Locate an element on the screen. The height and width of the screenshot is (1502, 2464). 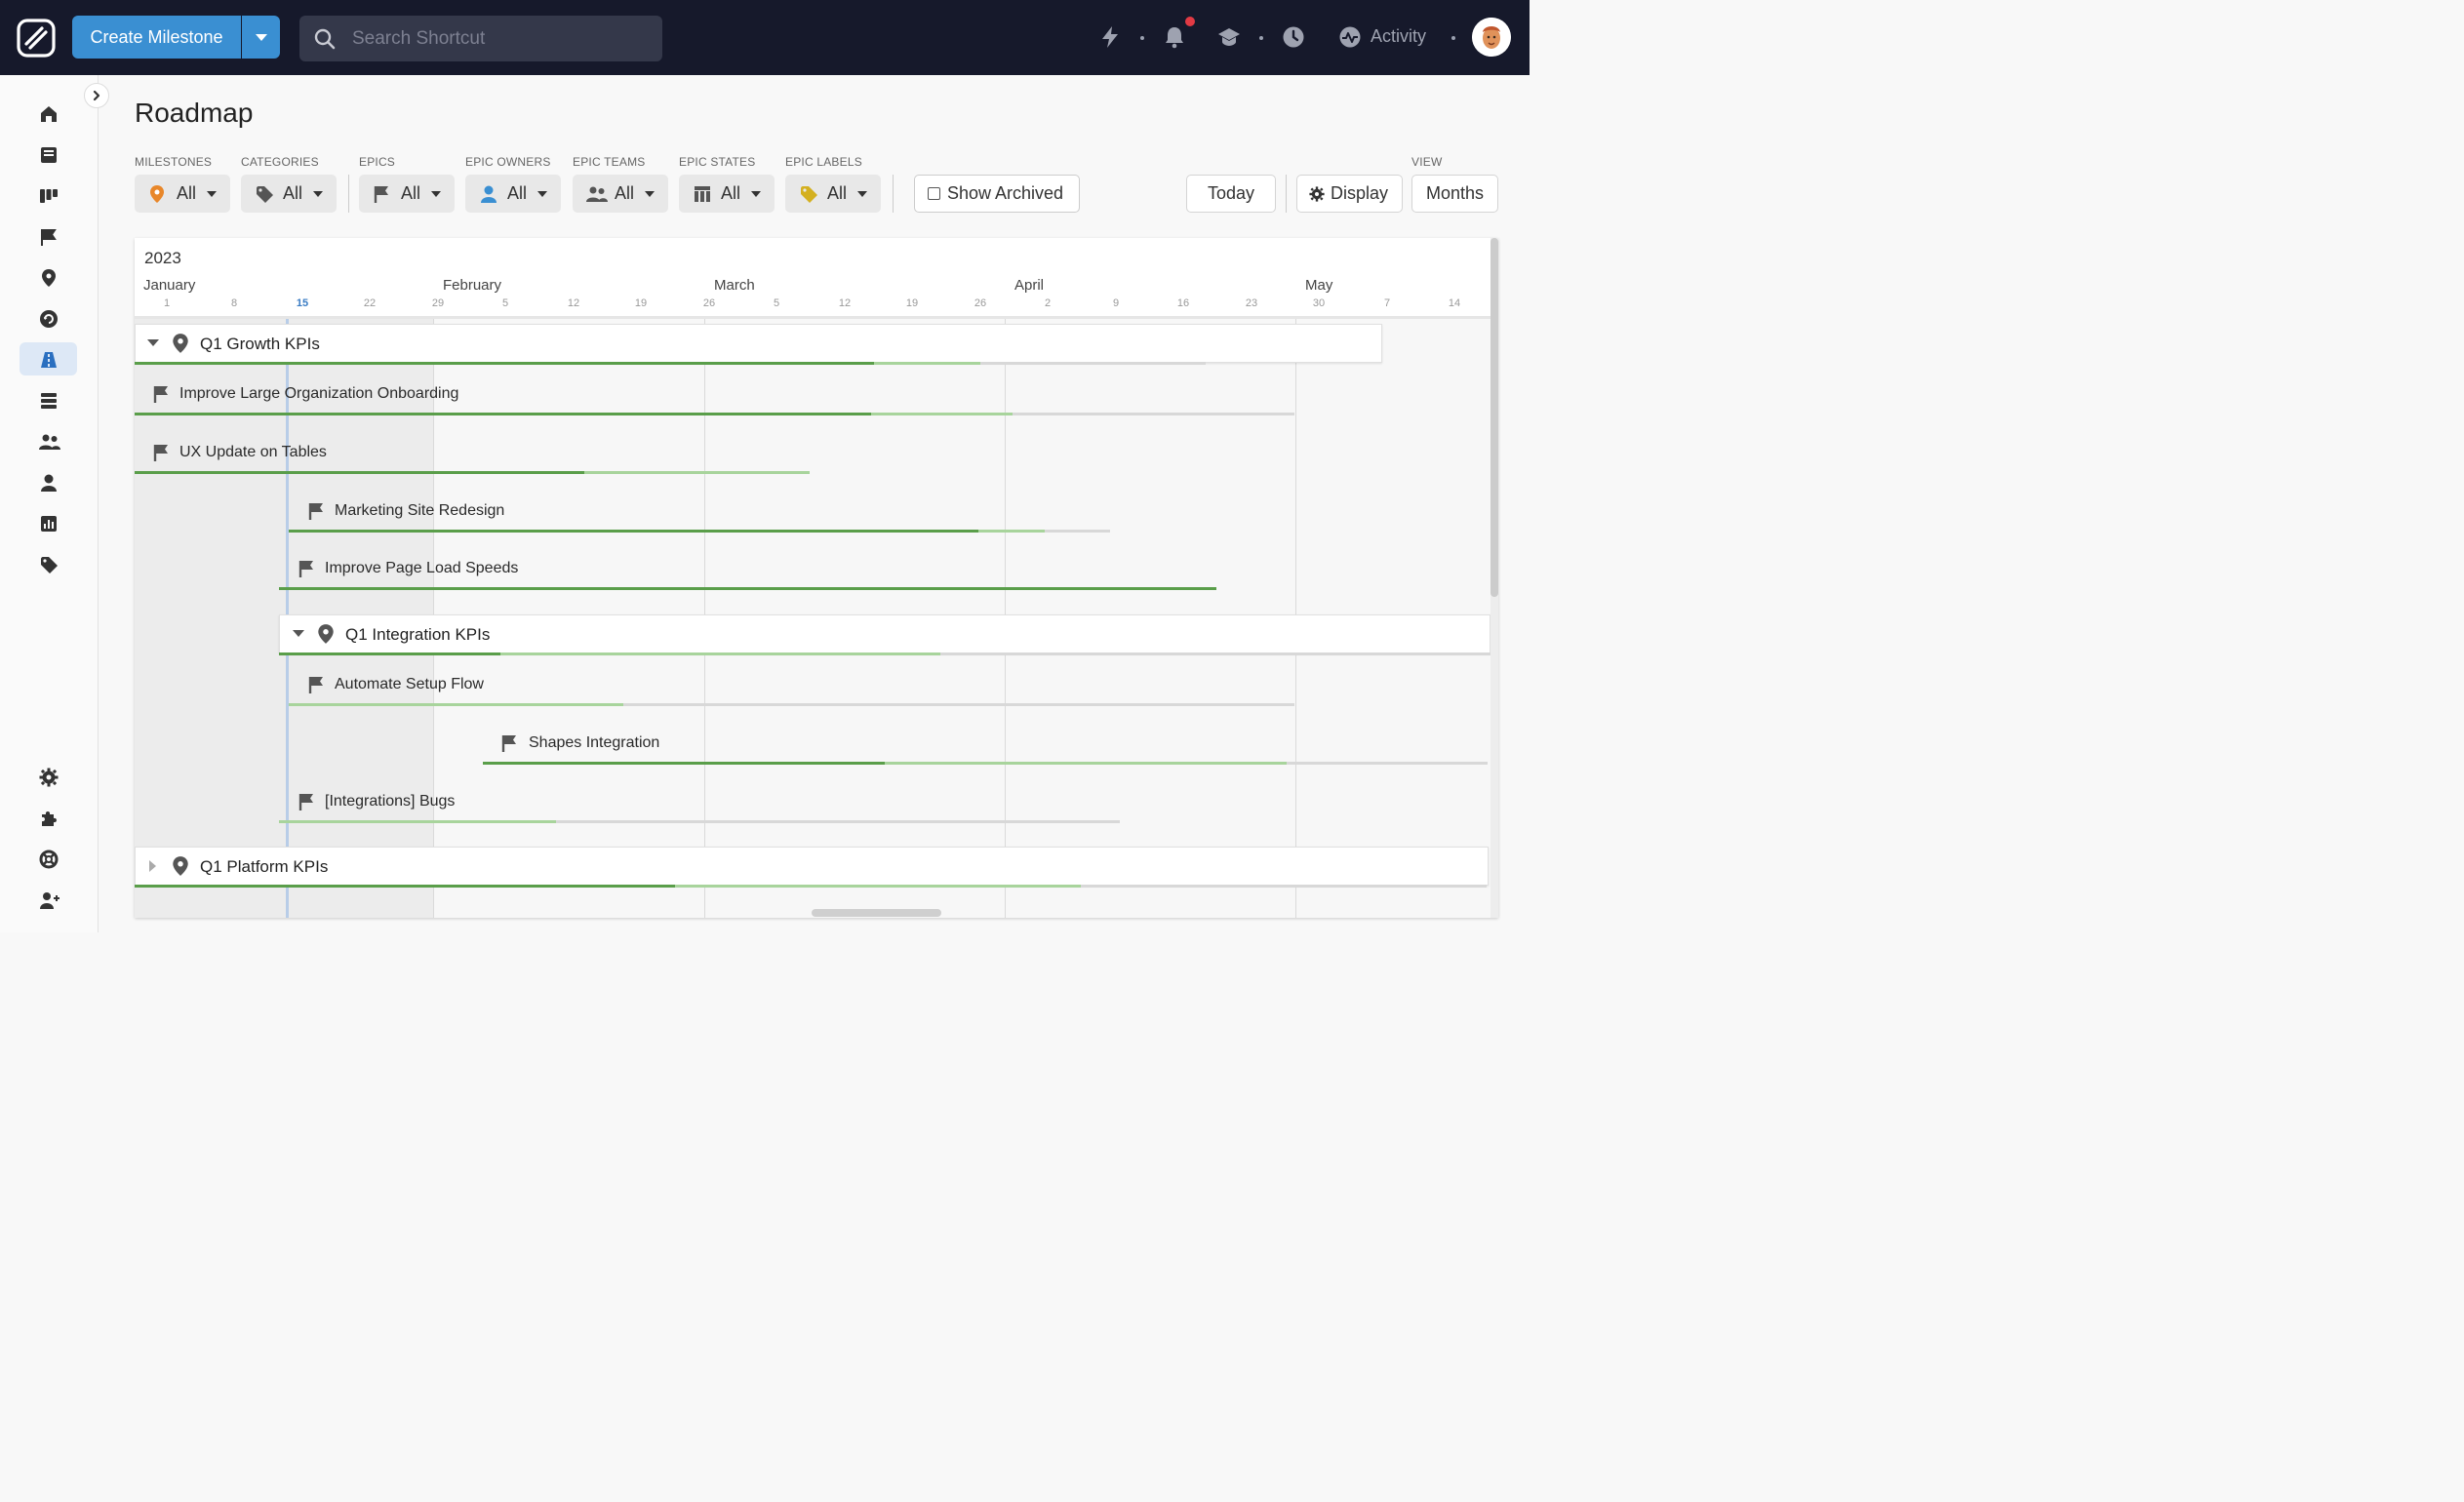
progress-started is located at coordinates (456, 704).